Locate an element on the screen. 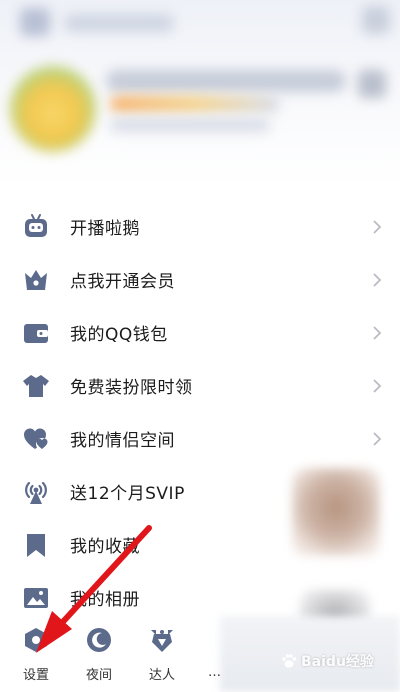  daren-badge-icon is located at coordinates (162, 641).